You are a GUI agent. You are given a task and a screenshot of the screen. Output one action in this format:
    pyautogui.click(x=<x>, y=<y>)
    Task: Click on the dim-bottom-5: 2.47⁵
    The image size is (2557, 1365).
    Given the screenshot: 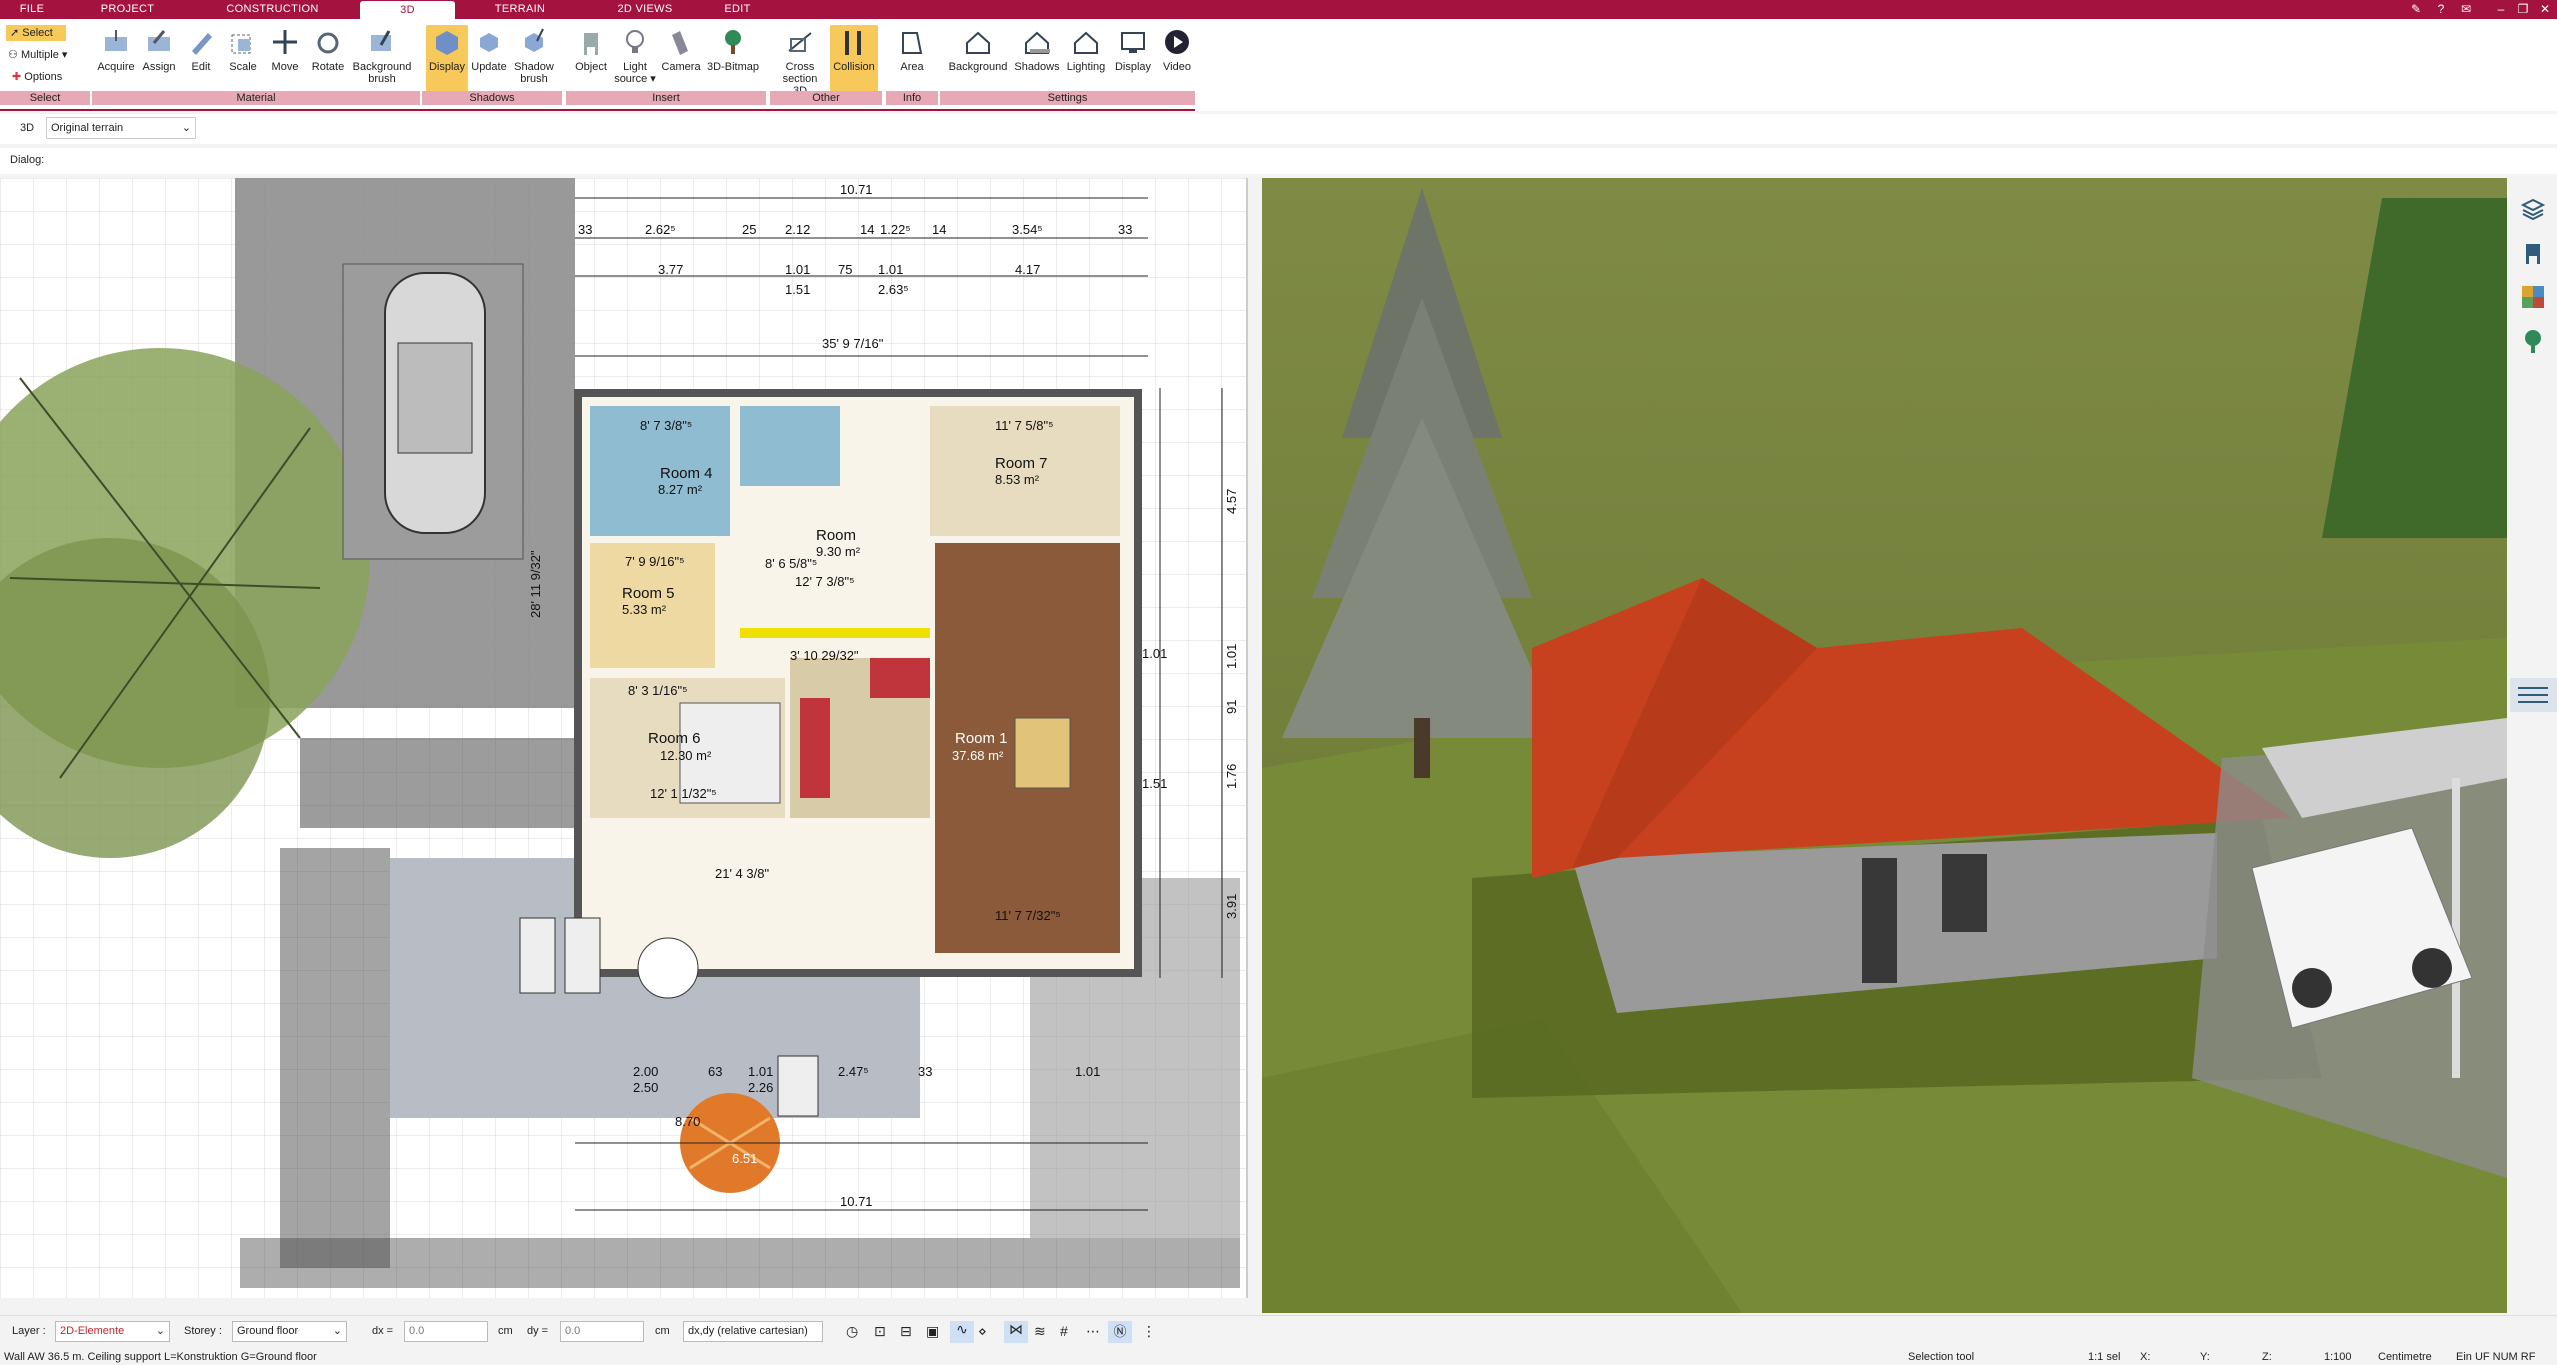 What is the action you would take?
    pyautogui.click(x=853, y=1071)
    